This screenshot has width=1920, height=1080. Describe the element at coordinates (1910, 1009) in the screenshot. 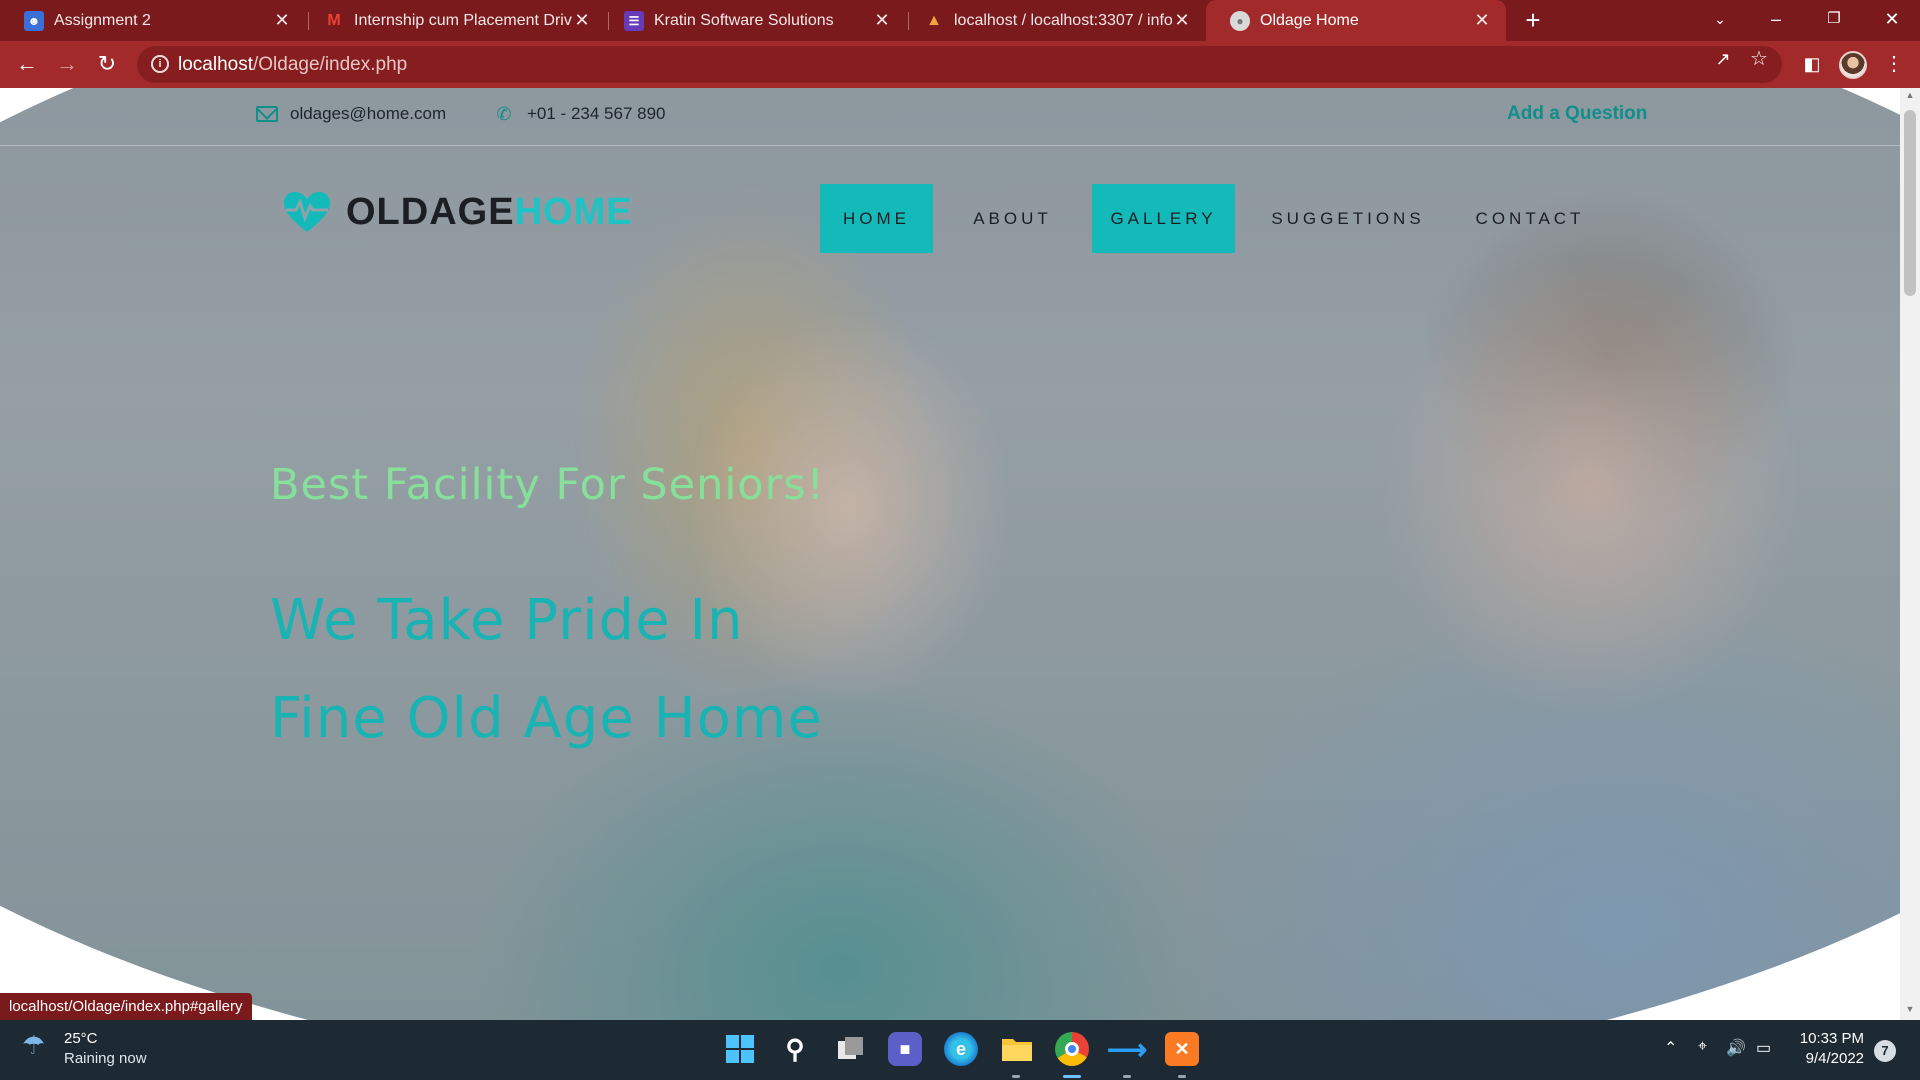

I see `scroll-down-icon: ▼` at that location.